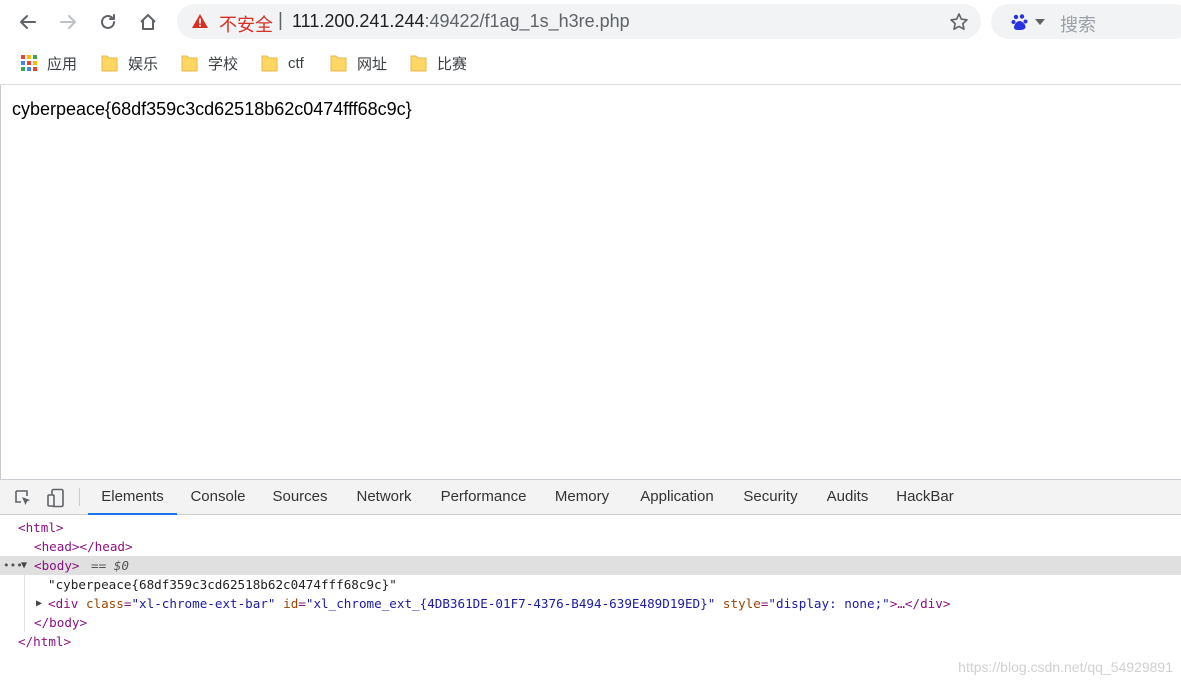  Describe the element at coordinates (527, 21) in the screenshot. I see `url-path: :49422/f1ag_1s_h3re.php` at that location.